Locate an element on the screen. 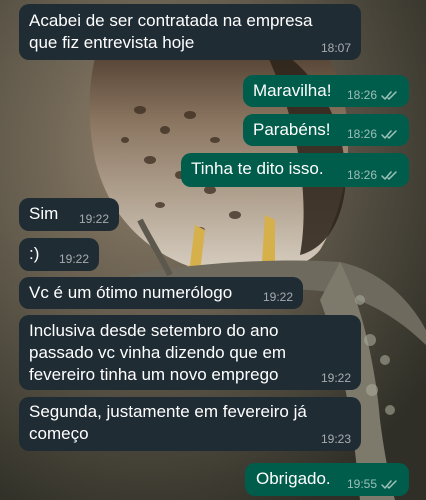 The width and height of the screenshot is (426, 500). message-bubble-incoming: :) 19:22 is located at coordinates (59, 254).